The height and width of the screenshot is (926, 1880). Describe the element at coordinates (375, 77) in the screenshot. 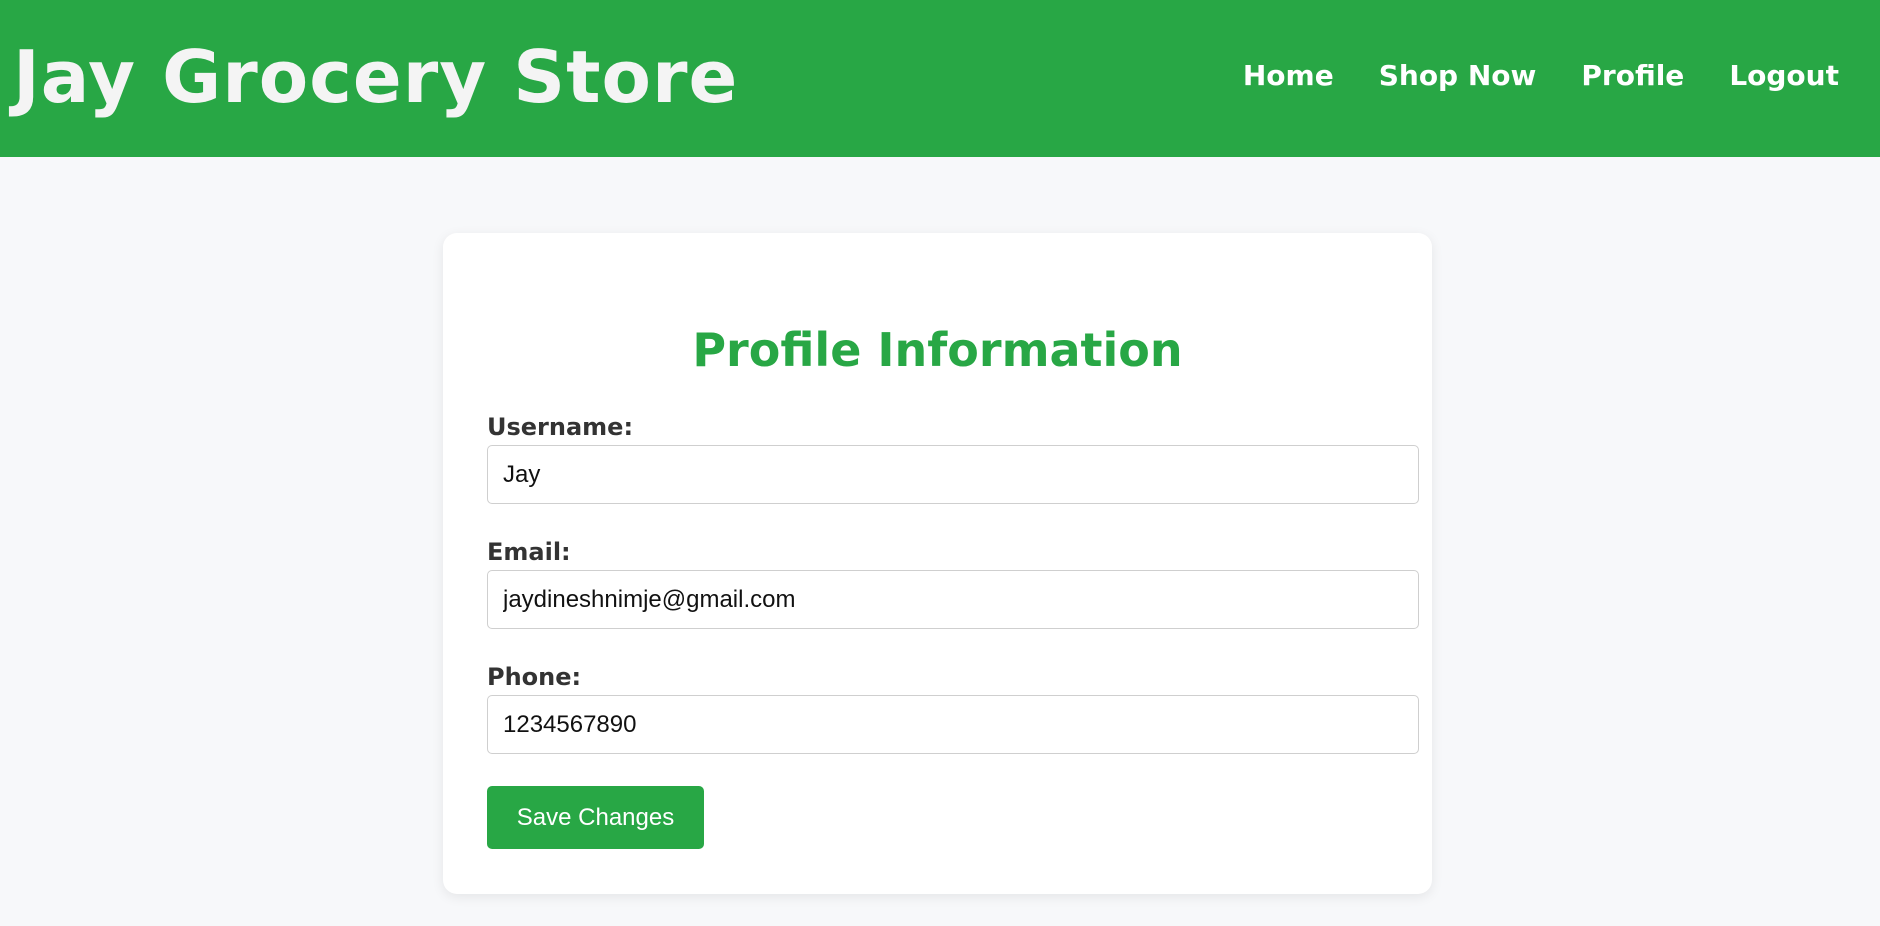

I see `brand-logo-text: Jay Grocery Store` at that location.